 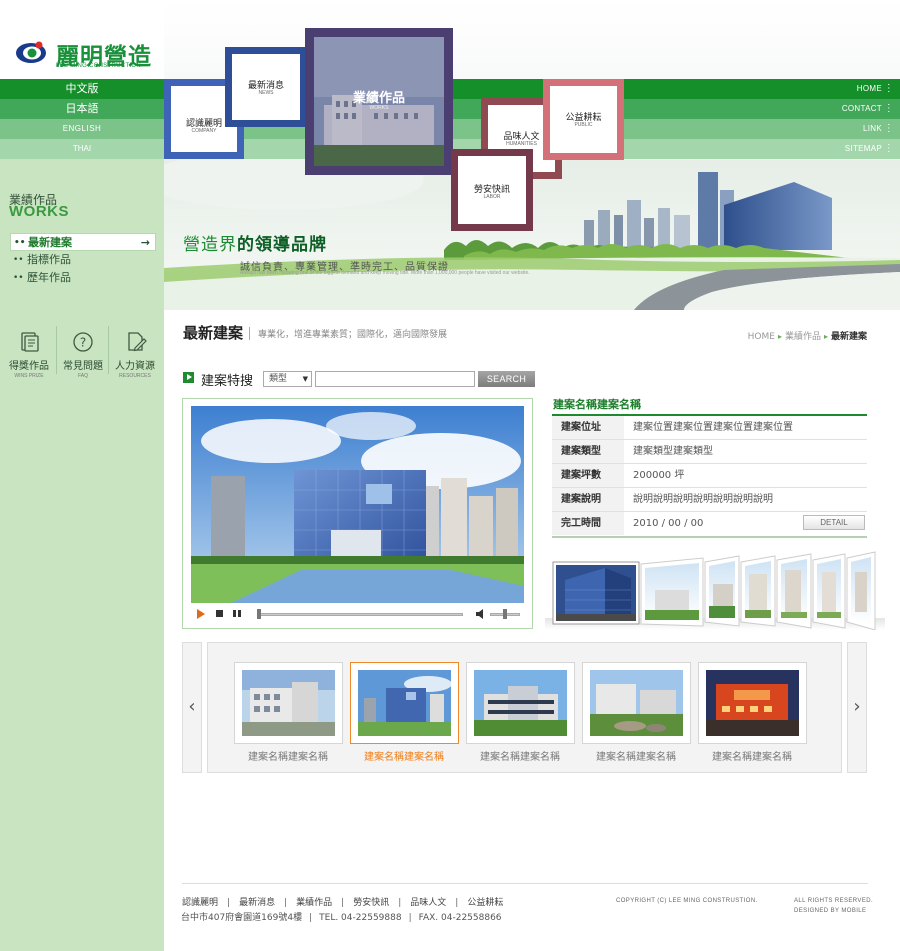 I want to click on footer-link-public: 公益耕耘, so click(x=485, y=903).